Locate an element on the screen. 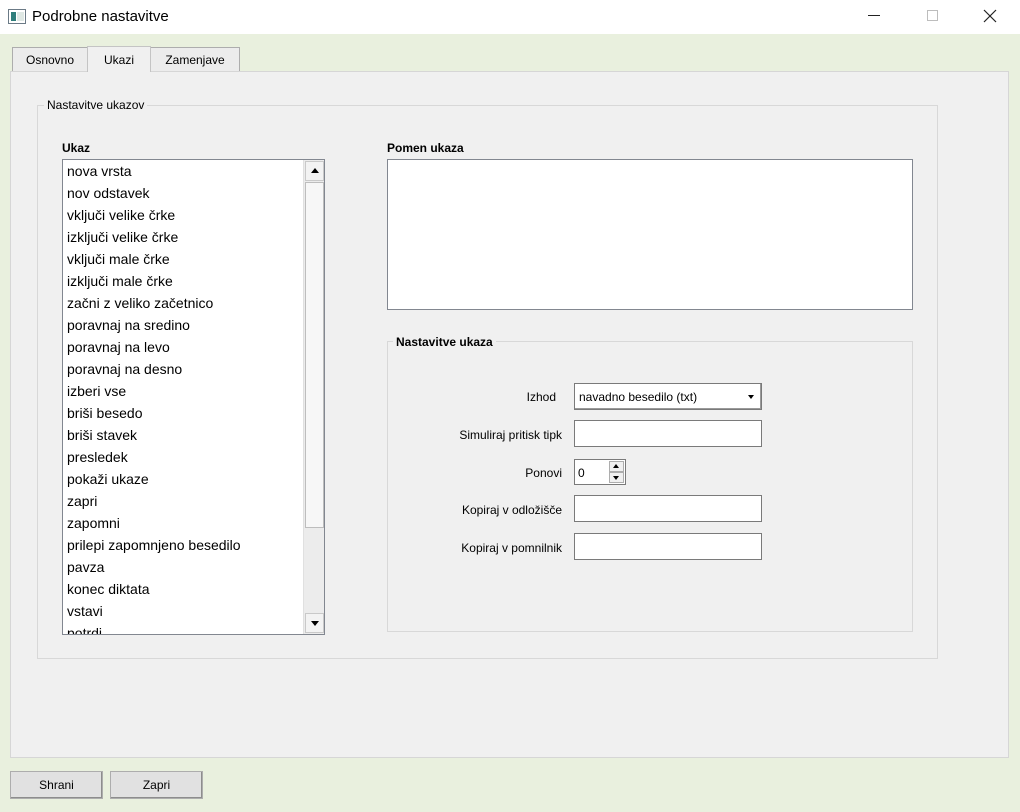 Image resolution: width=1020 pixels, height=812 pixels. command-meaning-textarea is located at coordinates (650, 234).